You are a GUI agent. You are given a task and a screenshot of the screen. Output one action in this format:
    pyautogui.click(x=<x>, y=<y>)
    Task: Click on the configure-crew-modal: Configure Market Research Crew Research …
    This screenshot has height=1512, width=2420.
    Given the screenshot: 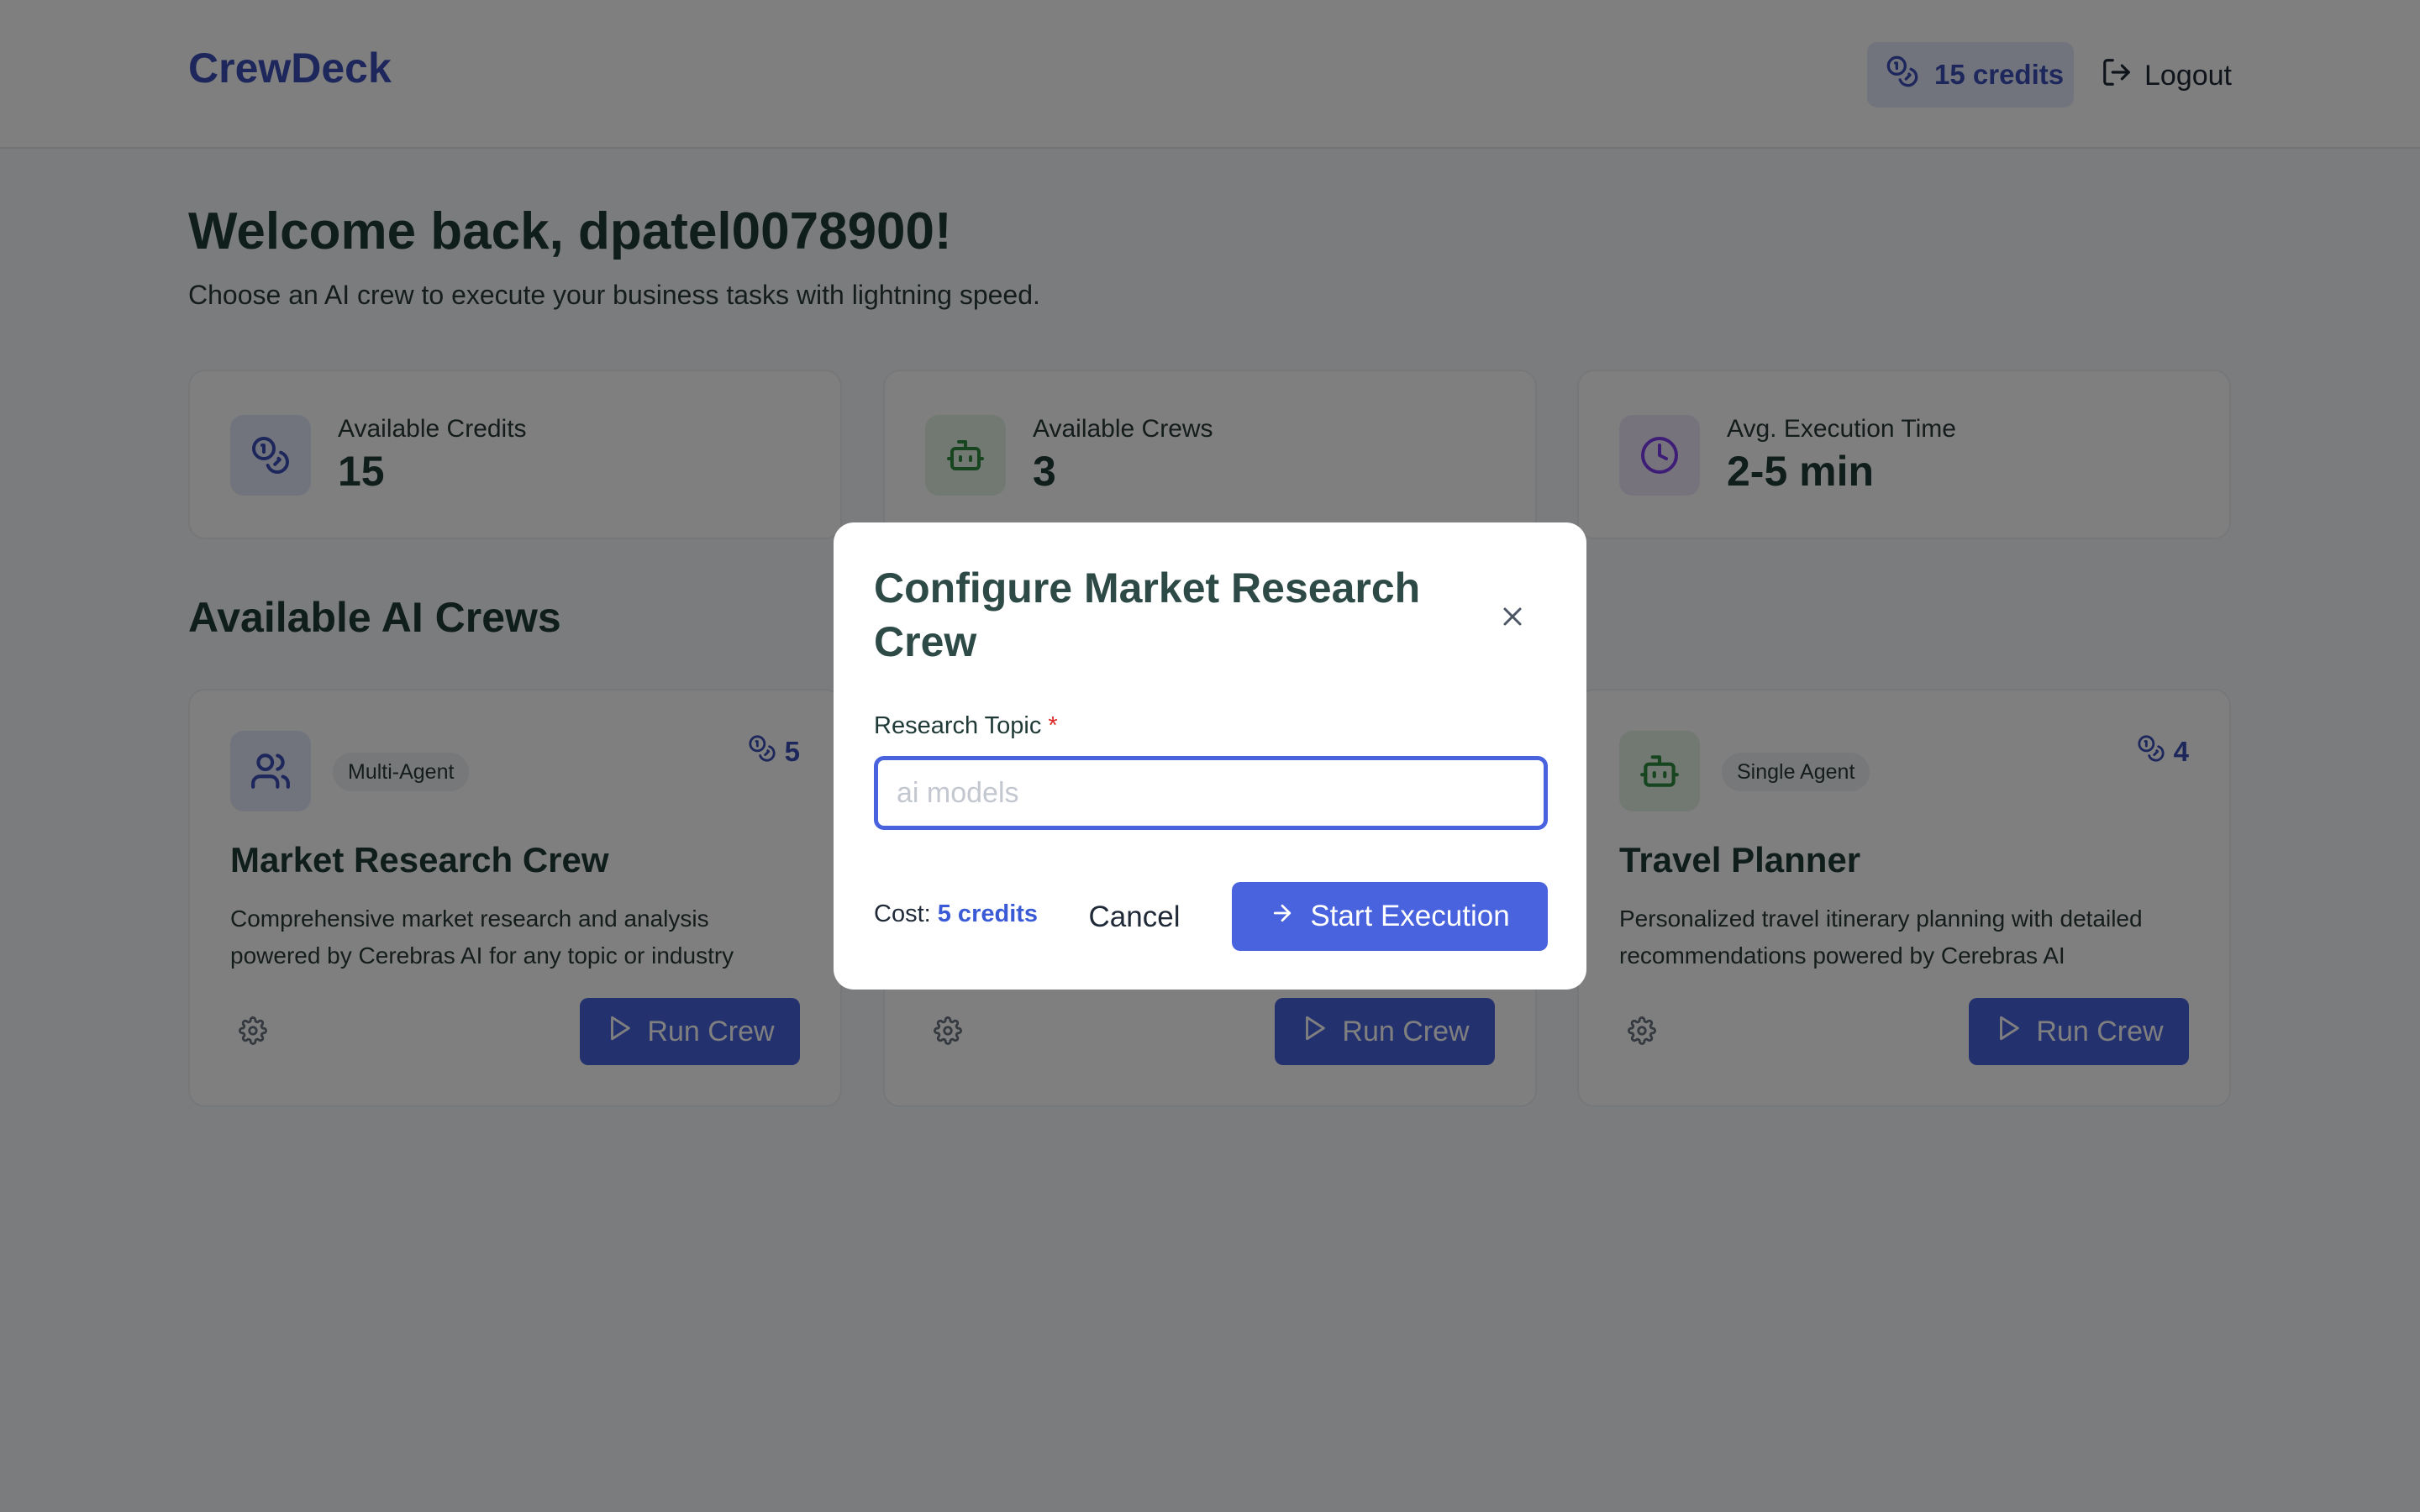 What is the action you would take?
    pyautogui.click(x=1210, y=756)
    